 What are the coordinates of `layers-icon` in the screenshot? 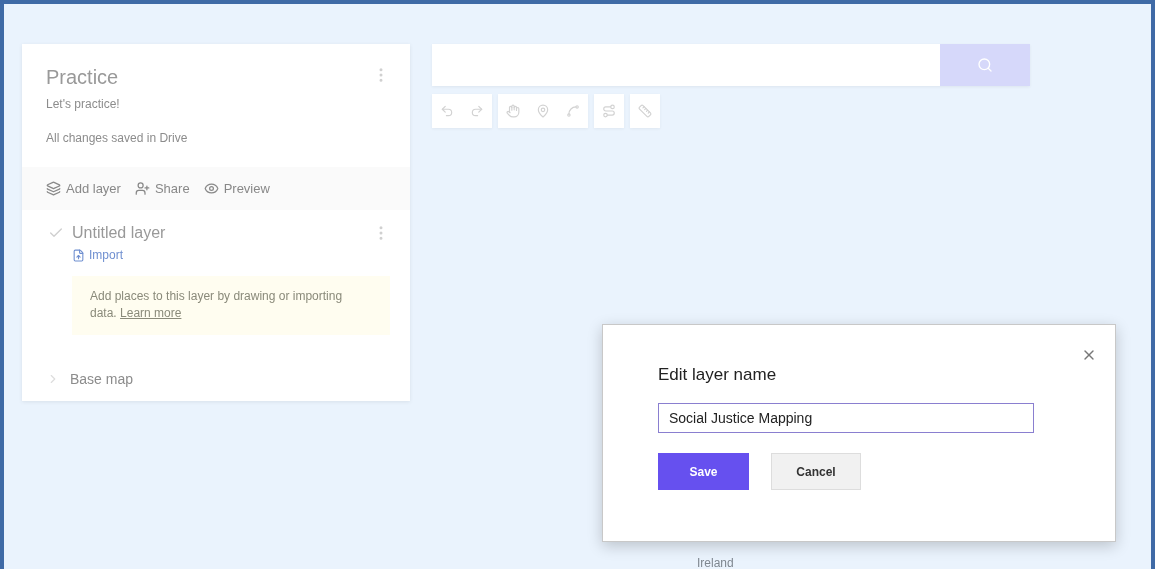 It's located at (53, 188).